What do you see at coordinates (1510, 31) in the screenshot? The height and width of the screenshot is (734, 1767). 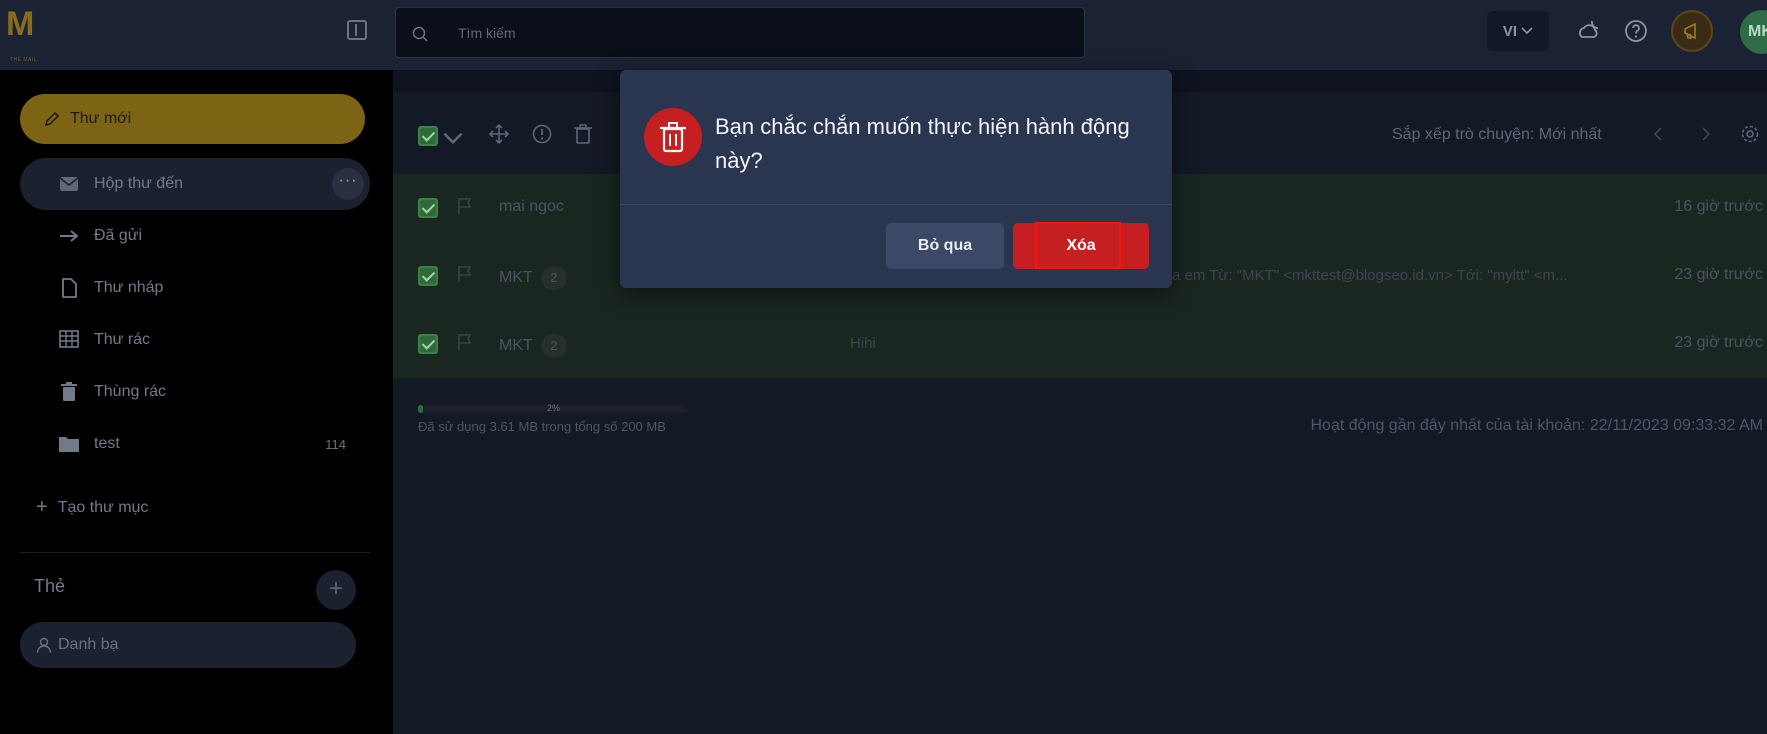 I see `language-label: VI` at bounding box center [1510, 31].